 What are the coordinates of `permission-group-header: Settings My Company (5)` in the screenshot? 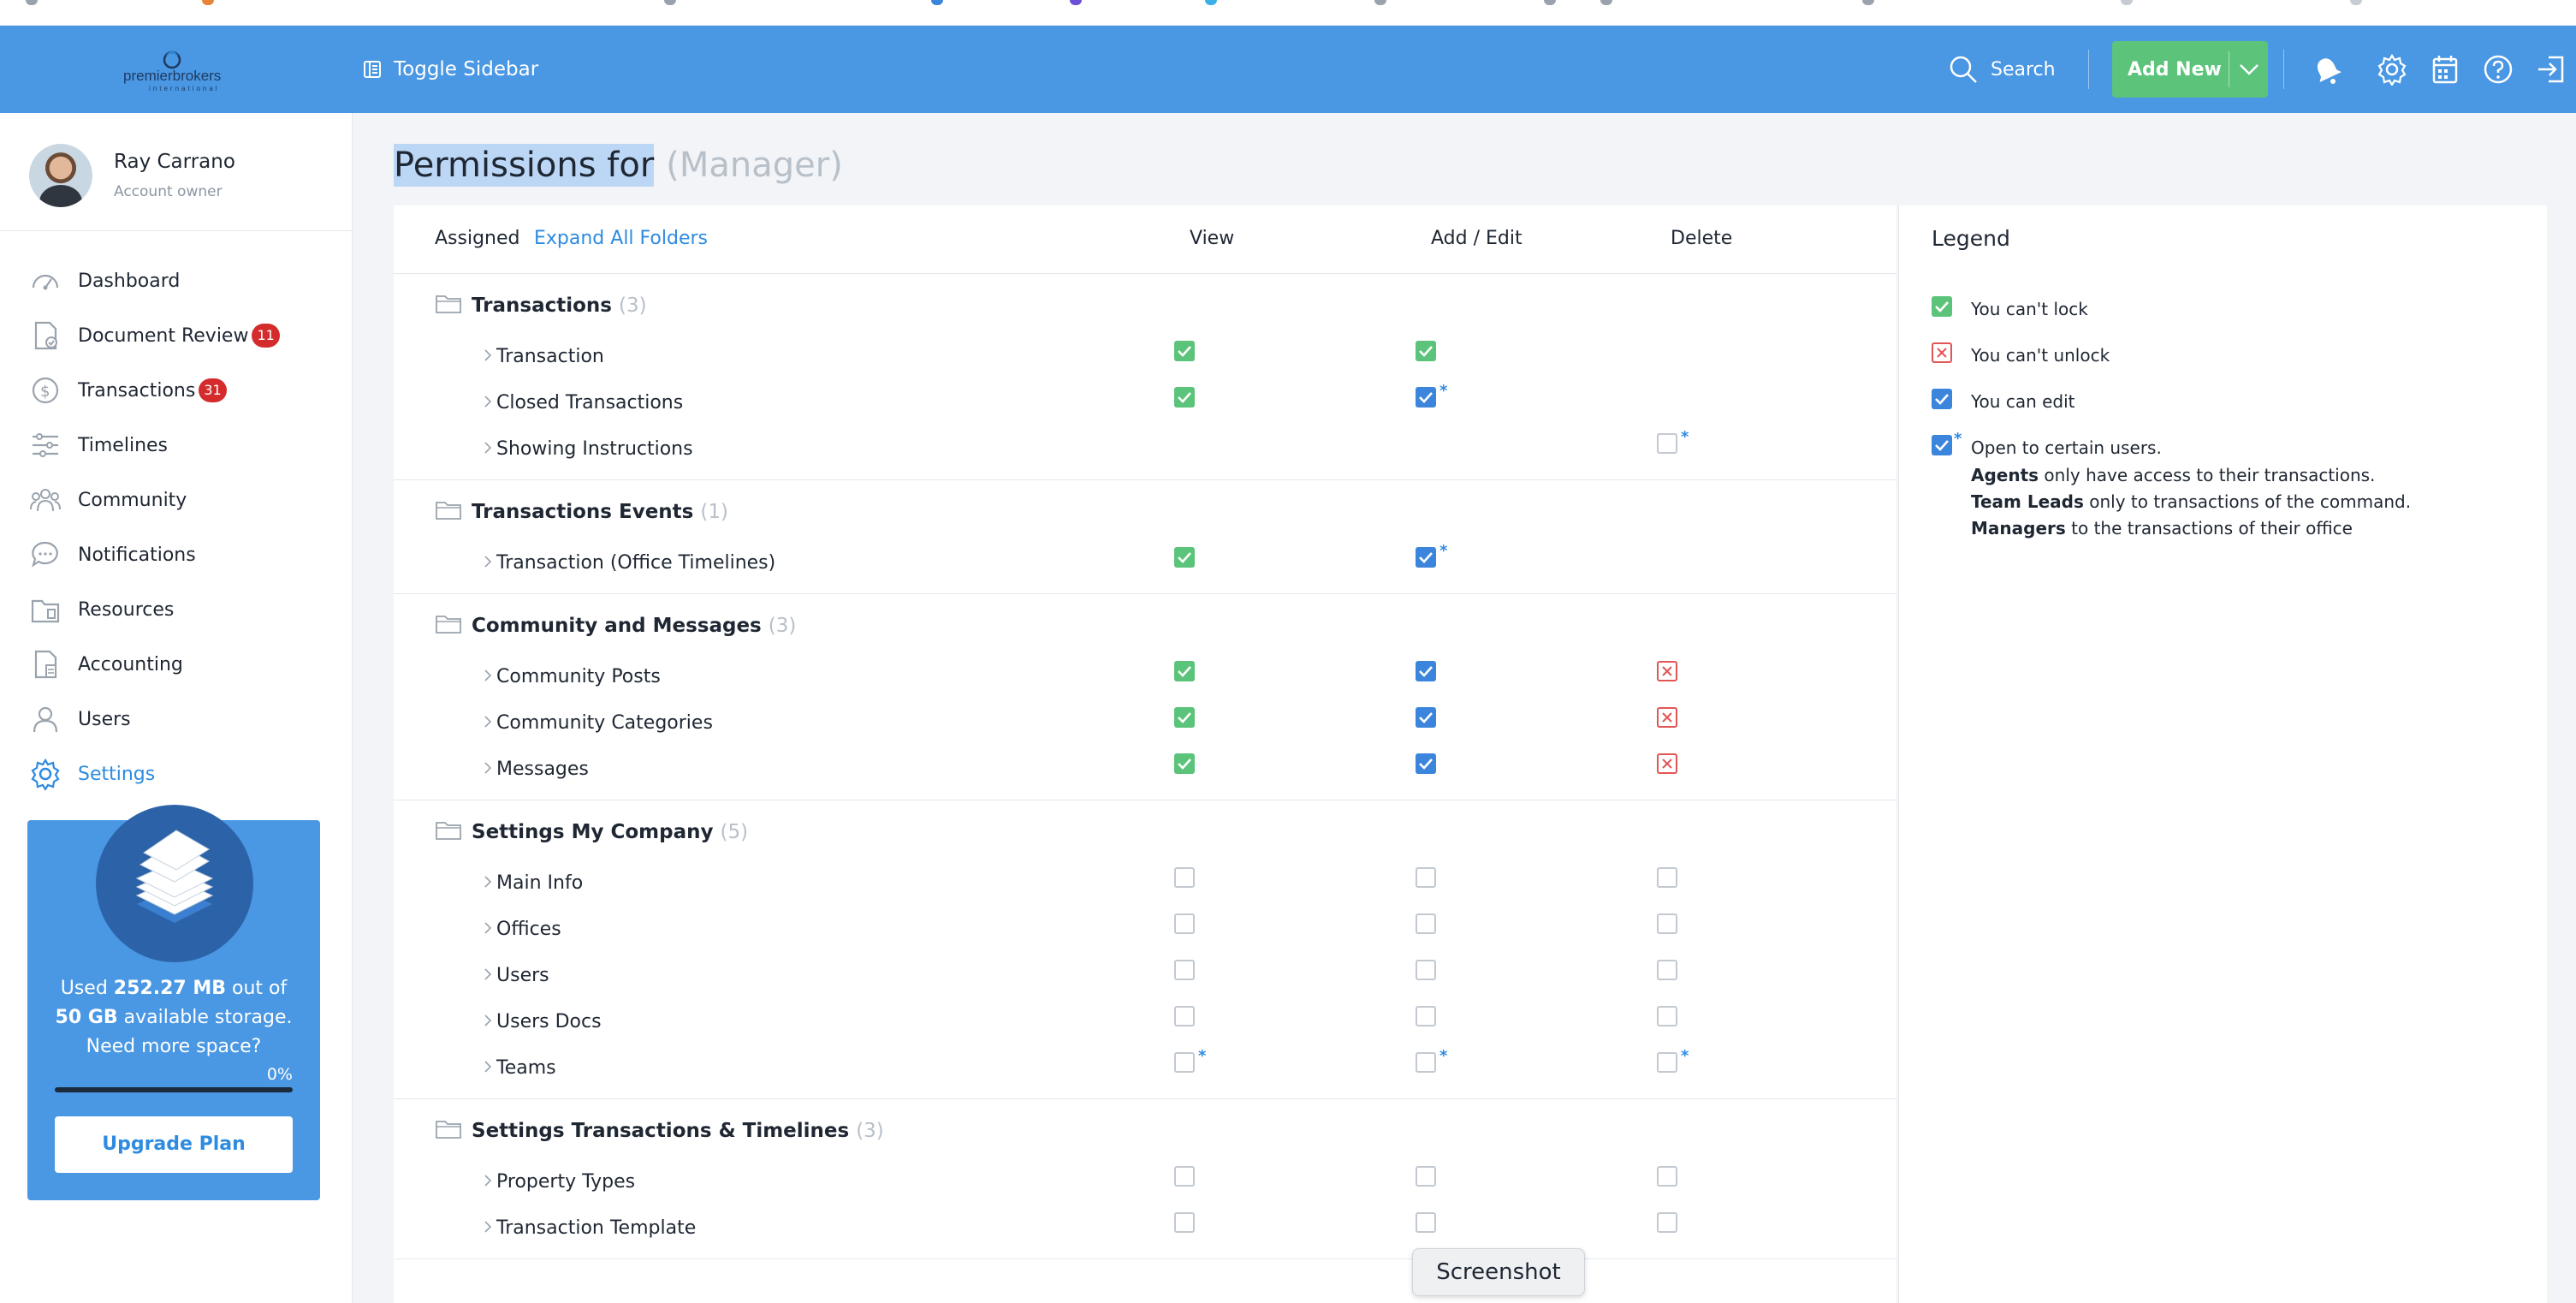 It's located at (1145, 829).